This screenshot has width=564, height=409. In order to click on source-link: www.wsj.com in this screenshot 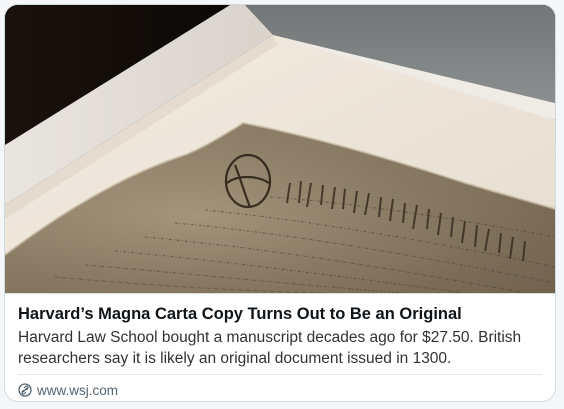, I will do `click(68, 390)`.